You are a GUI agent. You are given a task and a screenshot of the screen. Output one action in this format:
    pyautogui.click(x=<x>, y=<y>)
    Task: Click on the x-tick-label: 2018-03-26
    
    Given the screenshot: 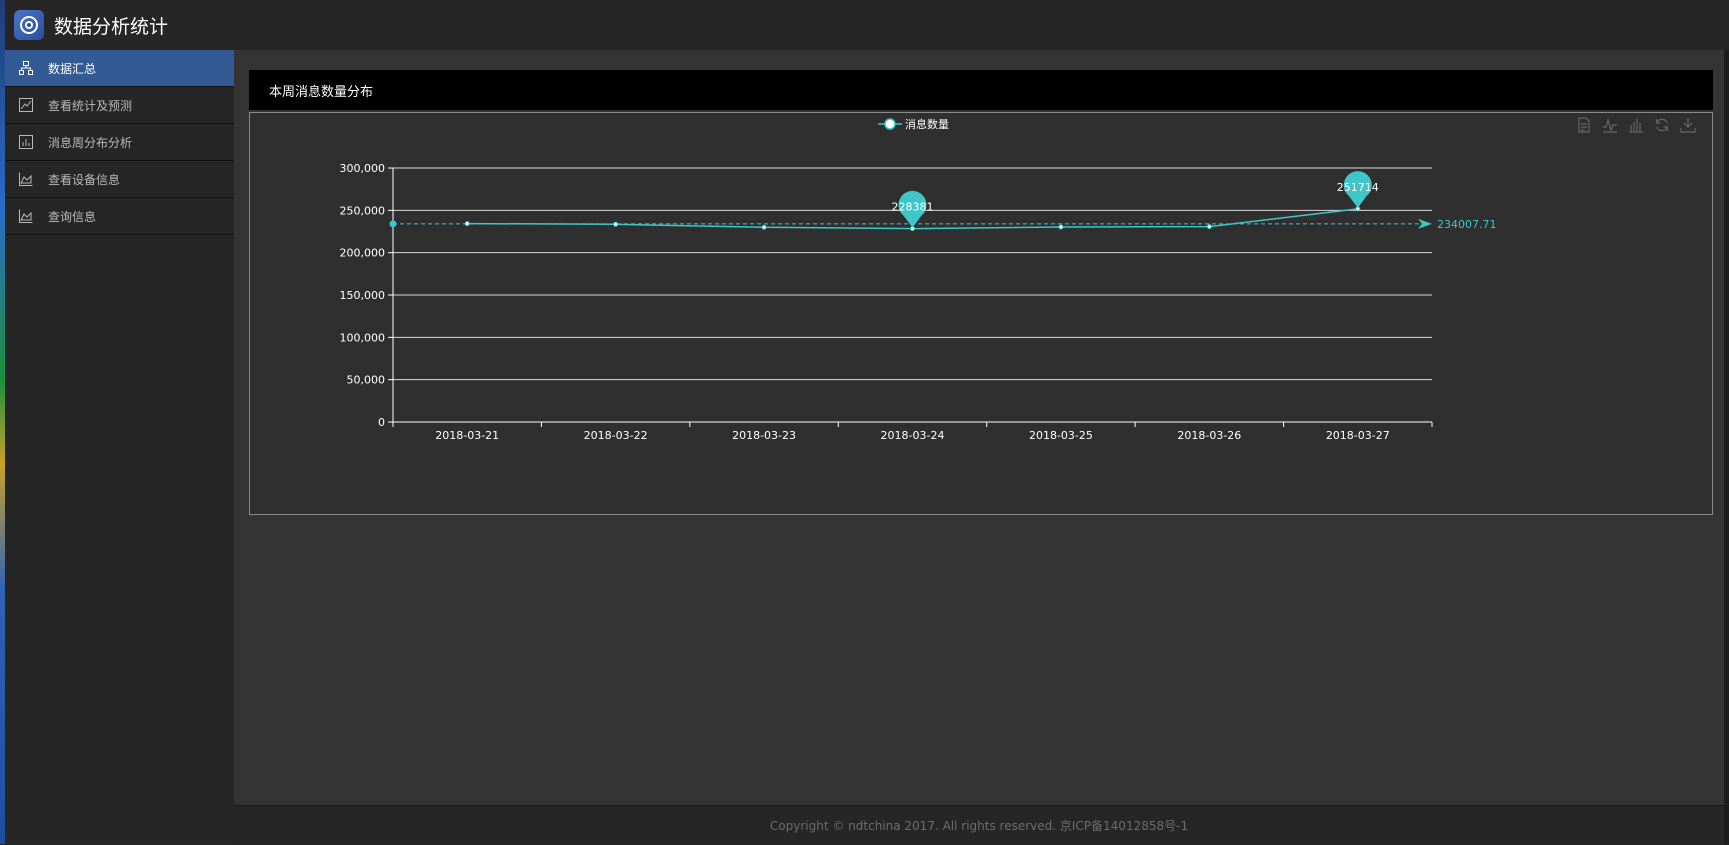 What is the action you would take?
    pyautogui.click(x=1209, y=435)
    